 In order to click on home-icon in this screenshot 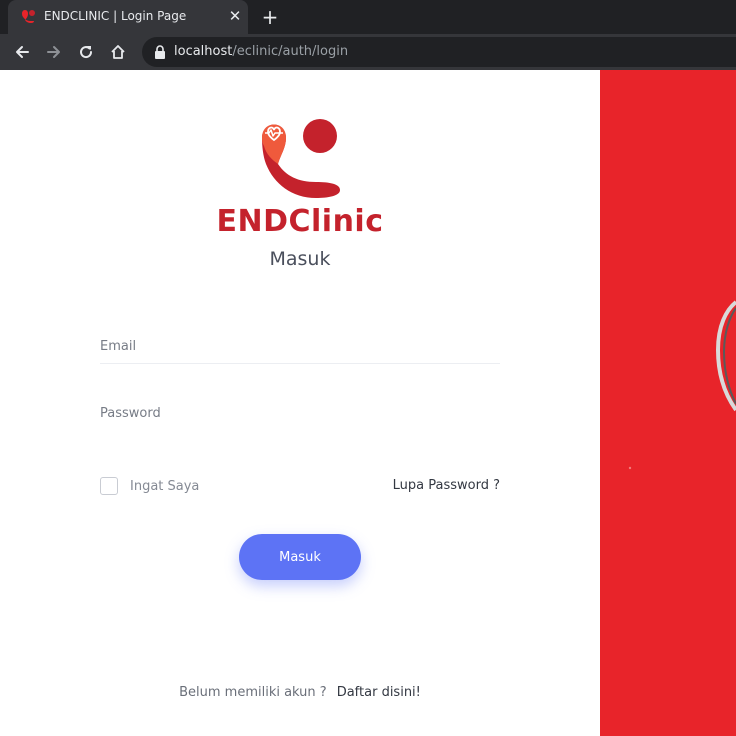, I will do `click(118, 52)`.